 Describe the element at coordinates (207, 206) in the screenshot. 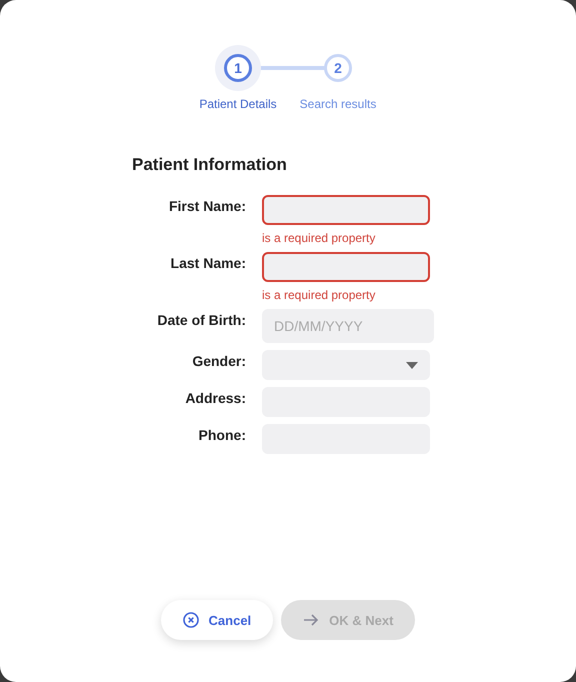

I see `field-label: First Name:` at that location.